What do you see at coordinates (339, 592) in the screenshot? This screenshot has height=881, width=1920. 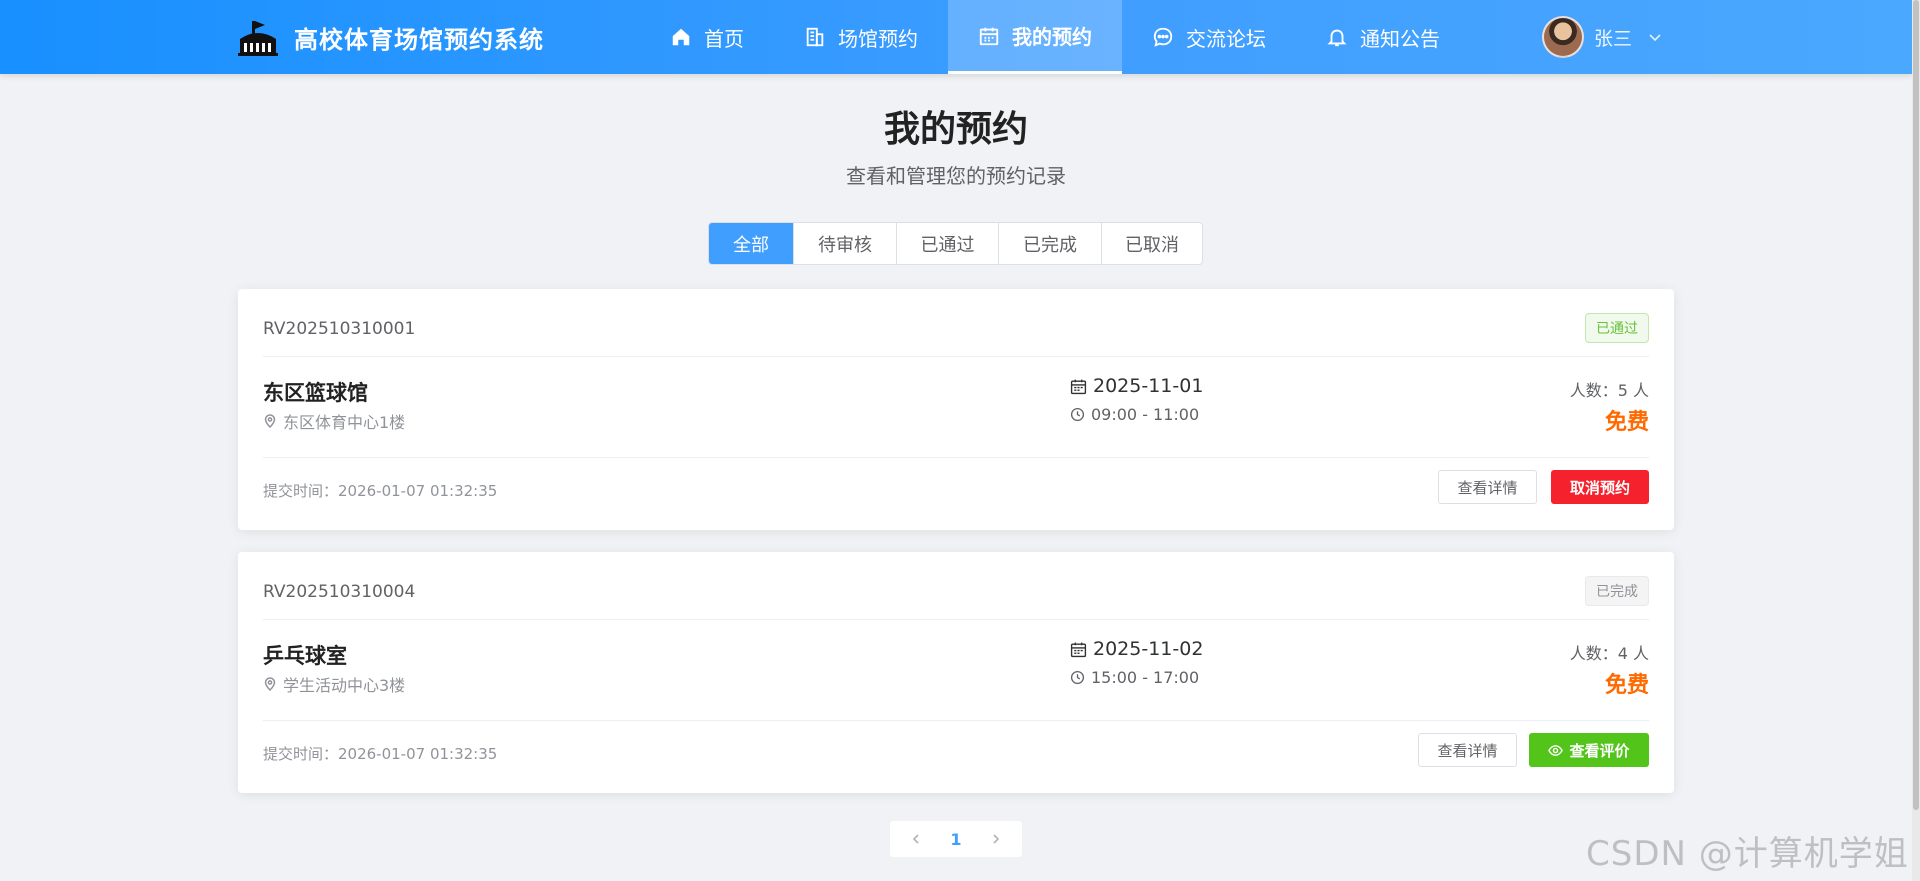 I see `reservation-number: RV202510310004` at bounding box center [339, 592].